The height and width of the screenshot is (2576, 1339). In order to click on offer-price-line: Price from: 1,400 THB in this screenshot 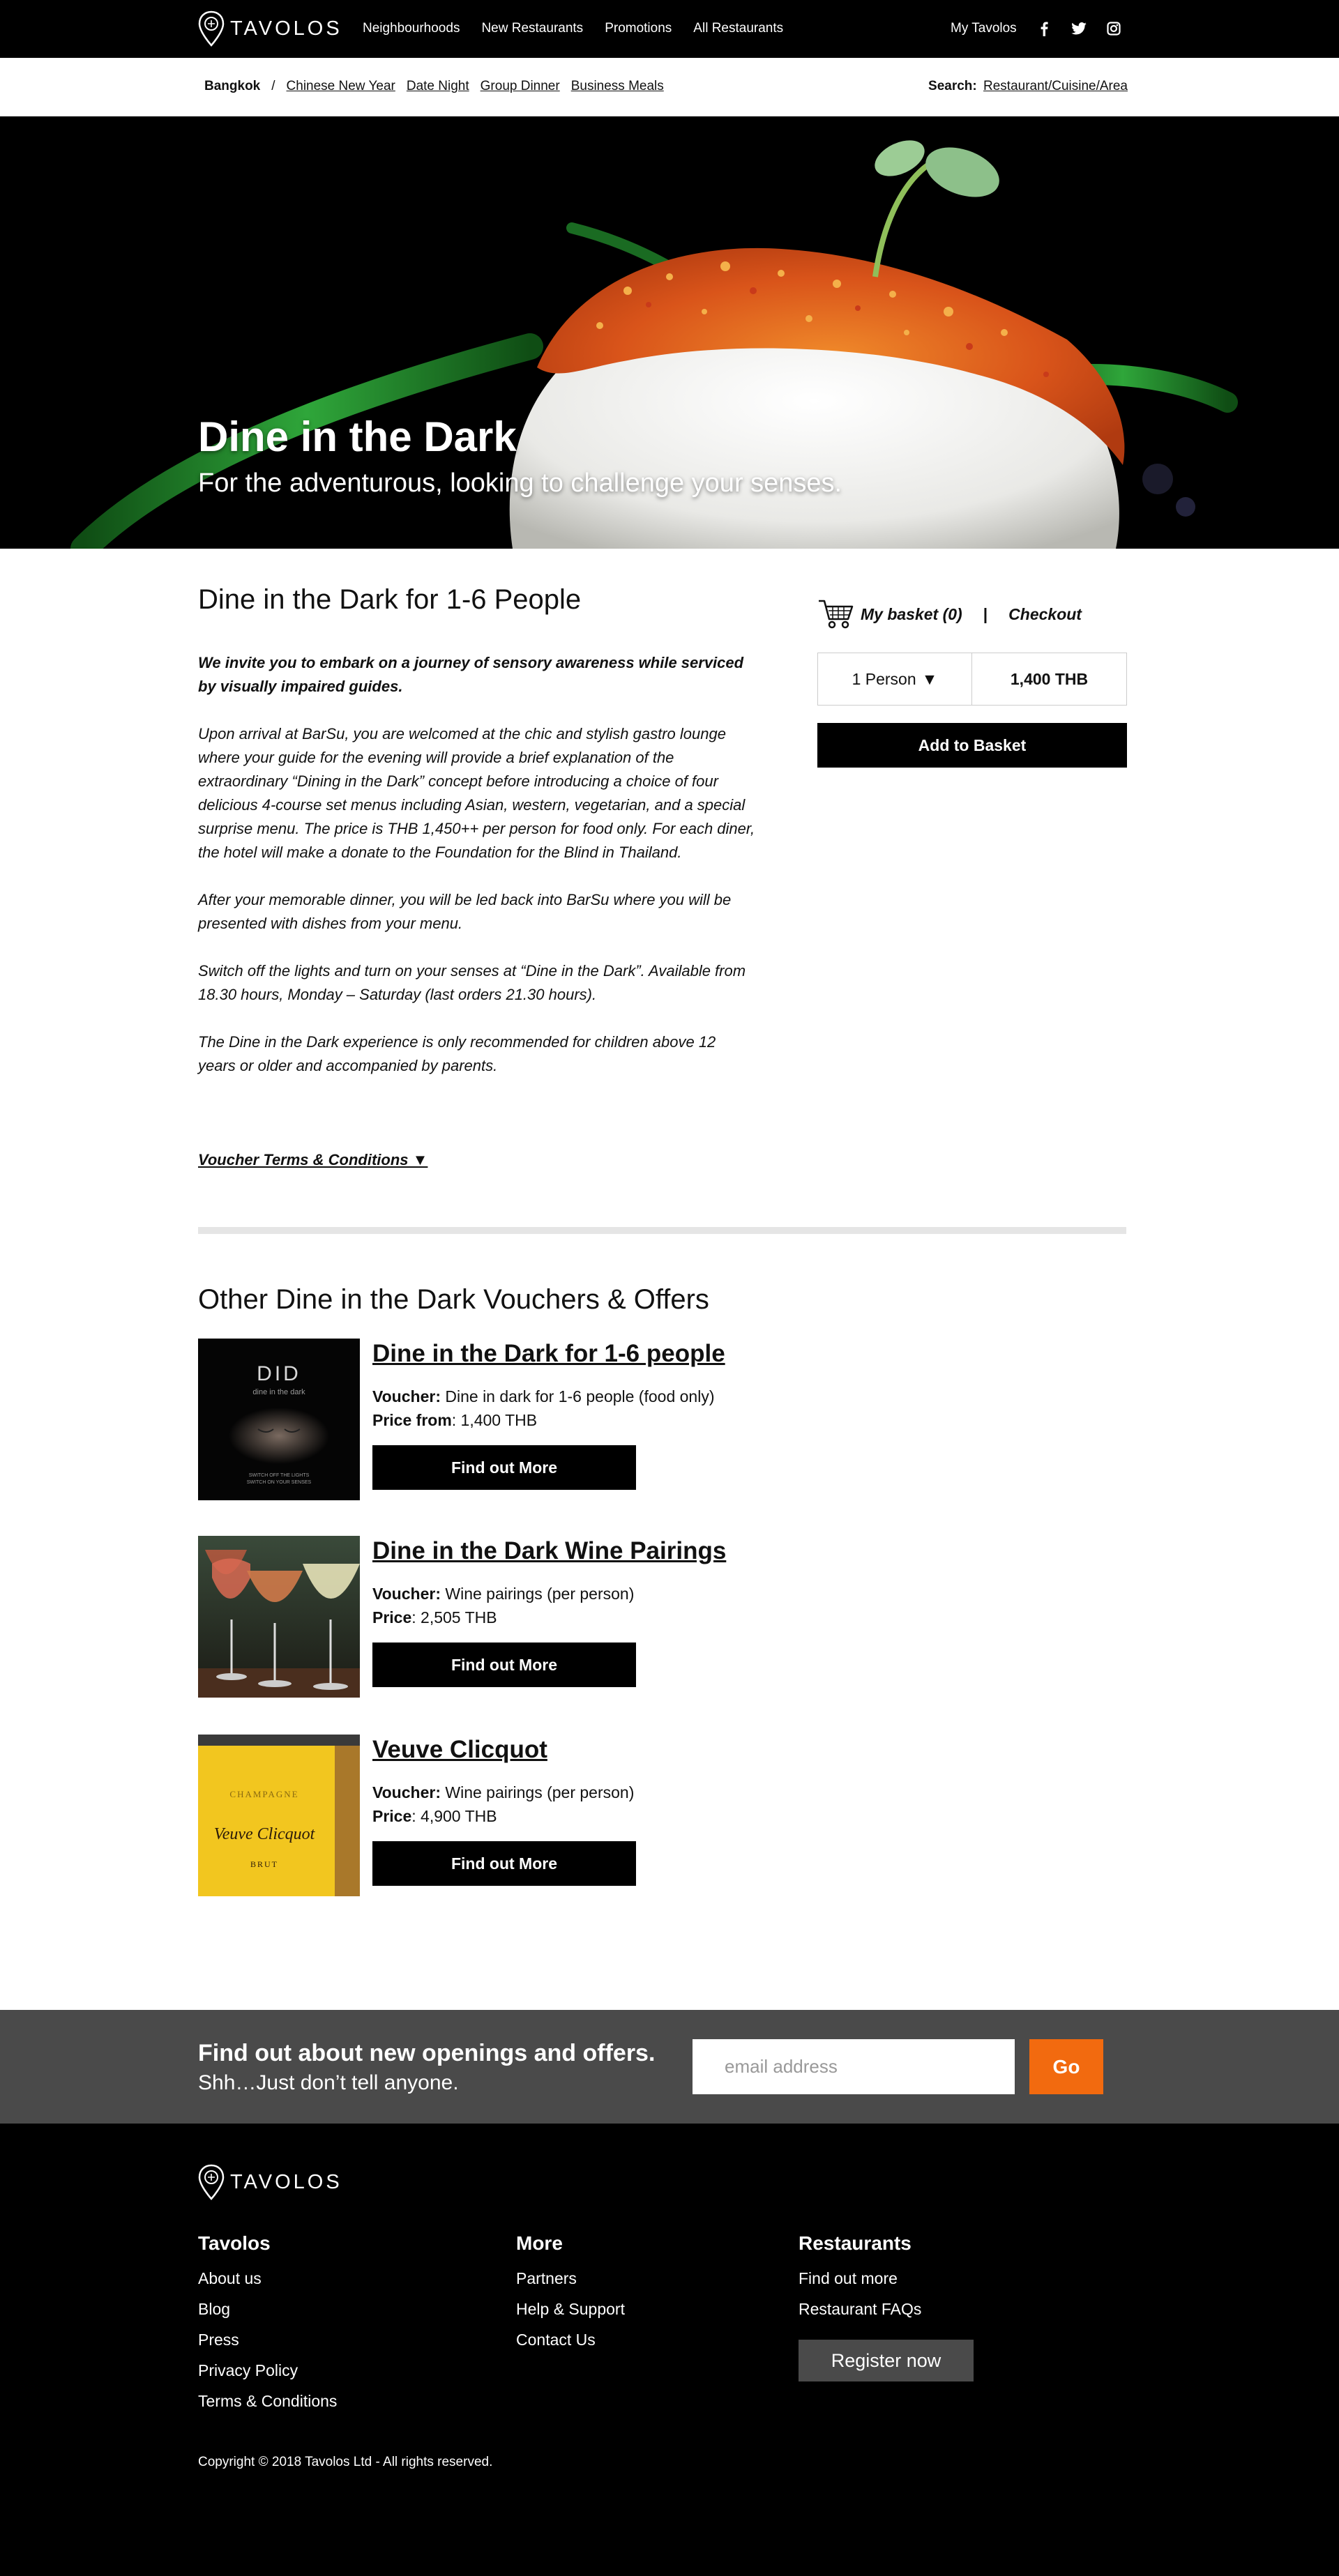, I will do `click(454, 1421)`.